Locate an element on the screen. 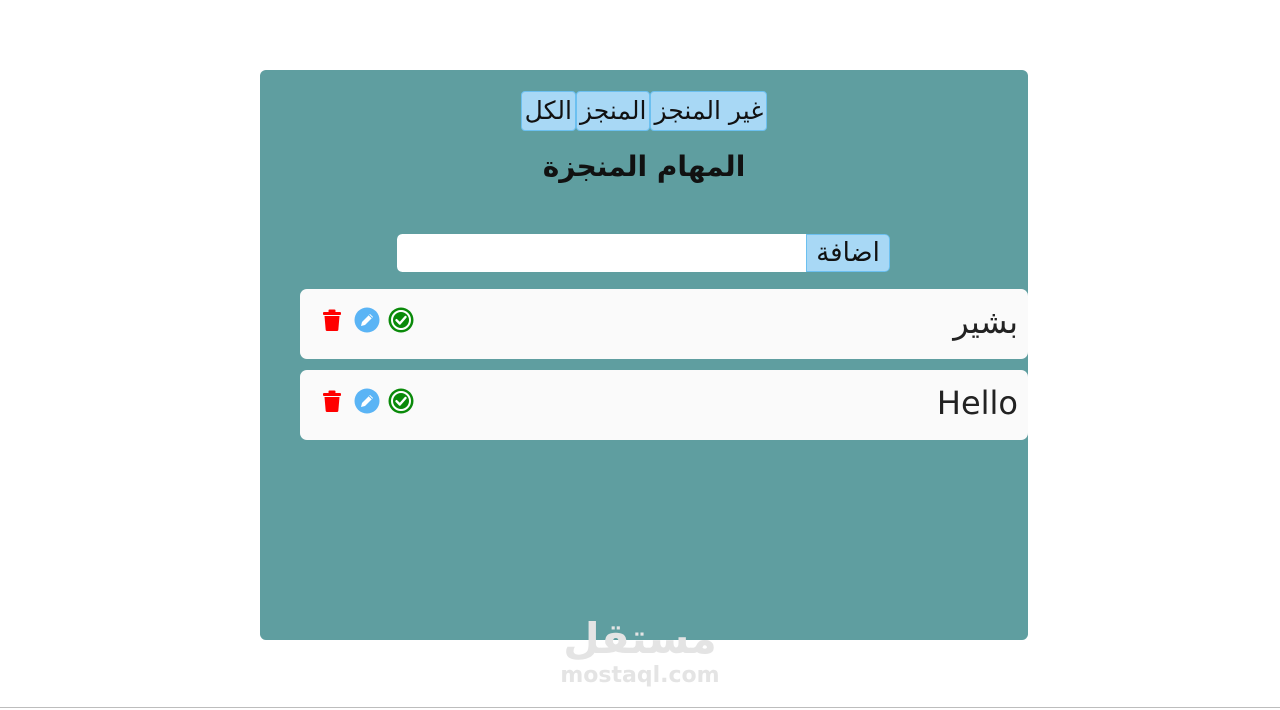 The height and width of the screenshot is (710, 1280). add-button: اضافة is located at coordinates (848, 253).